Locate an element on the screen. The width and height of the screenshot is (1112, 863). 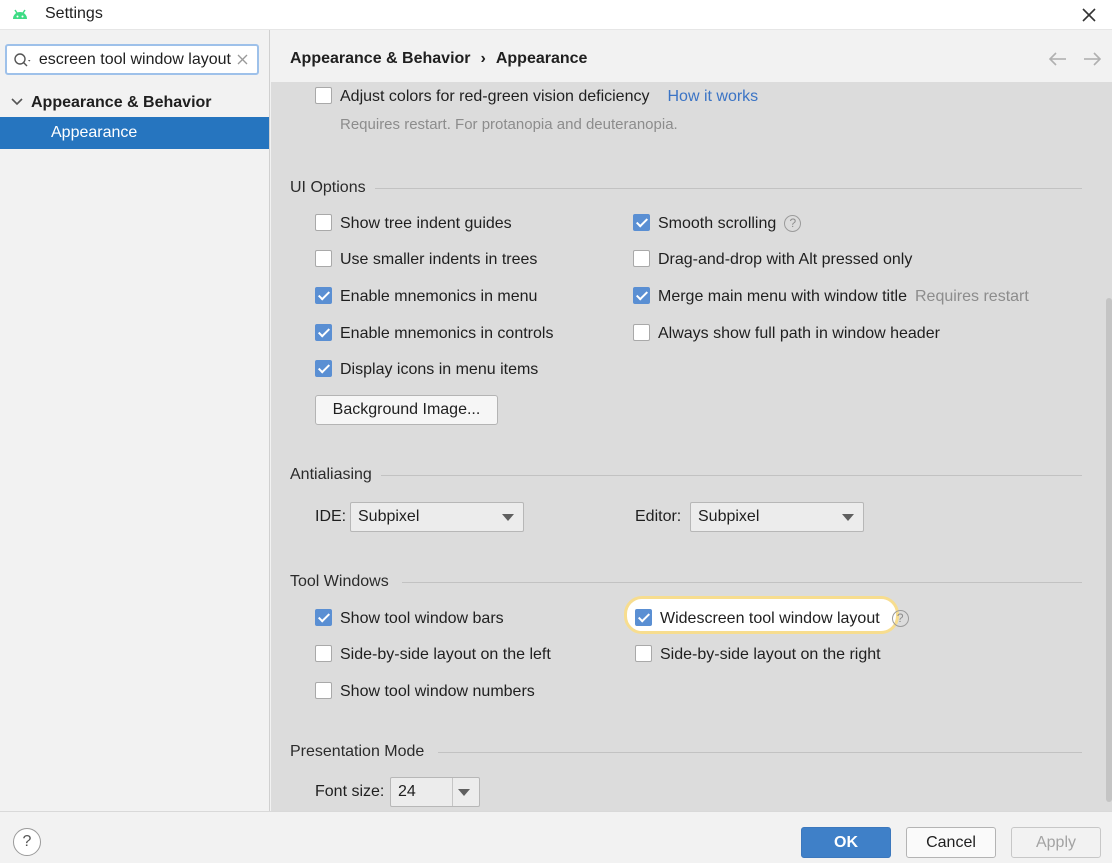
presentation-mode-title: Presentation Mode is located at coordinates (357, 751).